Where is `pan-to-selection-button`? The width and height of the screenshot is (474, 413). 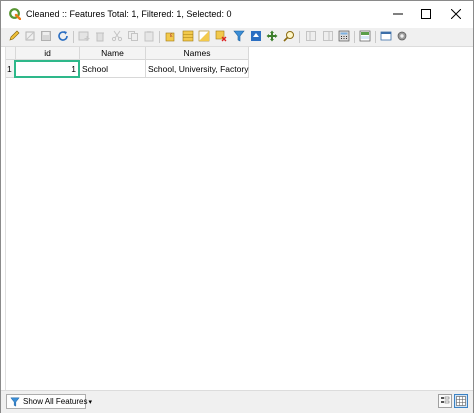 pan-to-selection-button is located at coordinates (272, 36).